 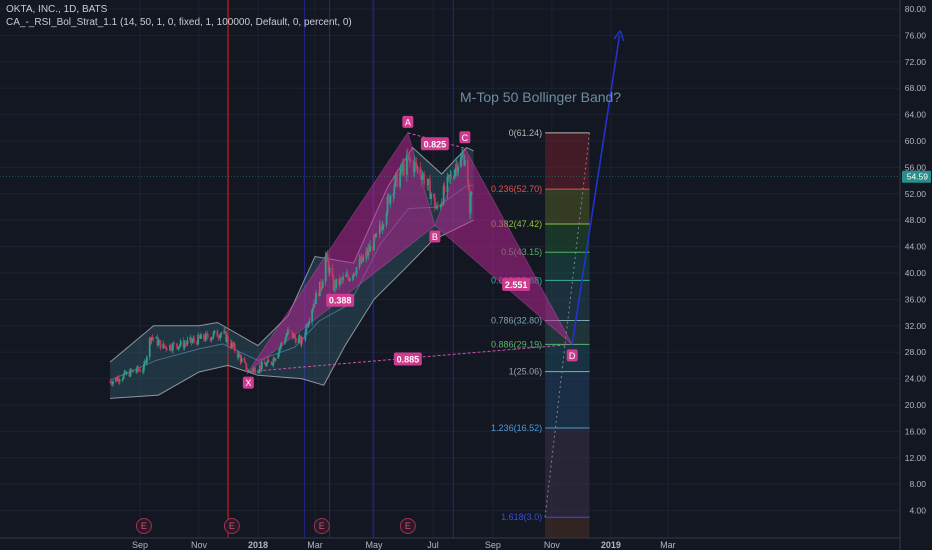 I want to click on y-axis-tick-label: 72.00, so click(x=916, y=62).